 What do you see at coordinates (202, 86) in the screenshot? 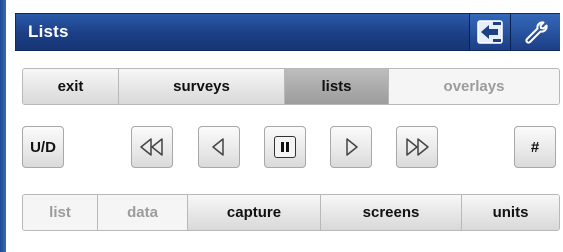
I see `tab-surveys: surveys` at bounding box center [202, 86].